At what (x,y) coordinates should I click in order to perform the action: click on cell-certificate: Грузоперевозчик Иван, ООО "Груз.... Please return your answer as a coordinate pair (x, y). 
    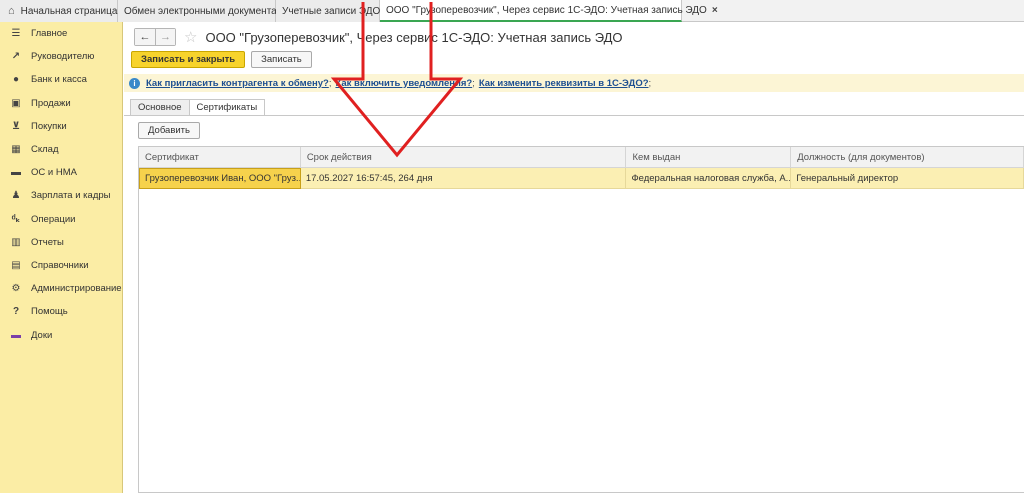
    Looking at the image, I should click on (220, 178).